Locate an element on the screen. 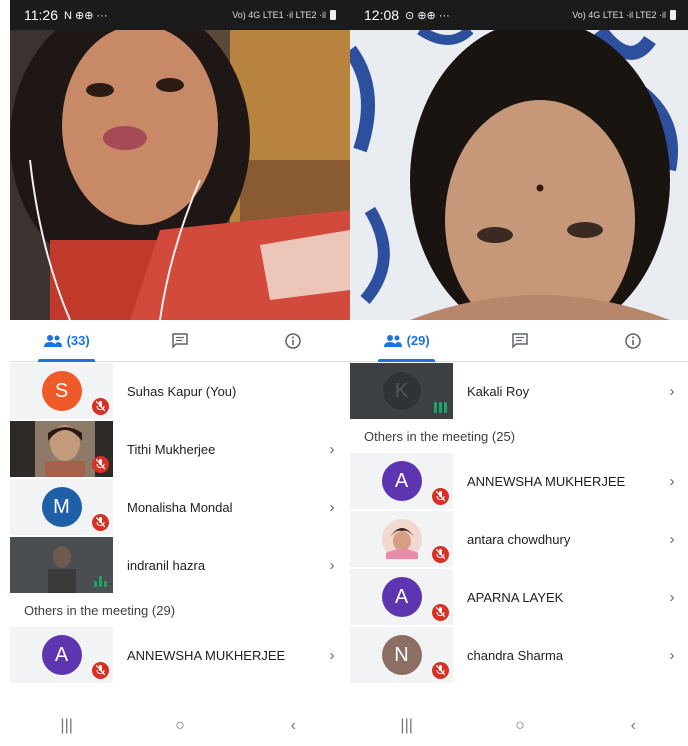  participant-row: S Suhas Kapur (You) is located at coordinates (180, 391).